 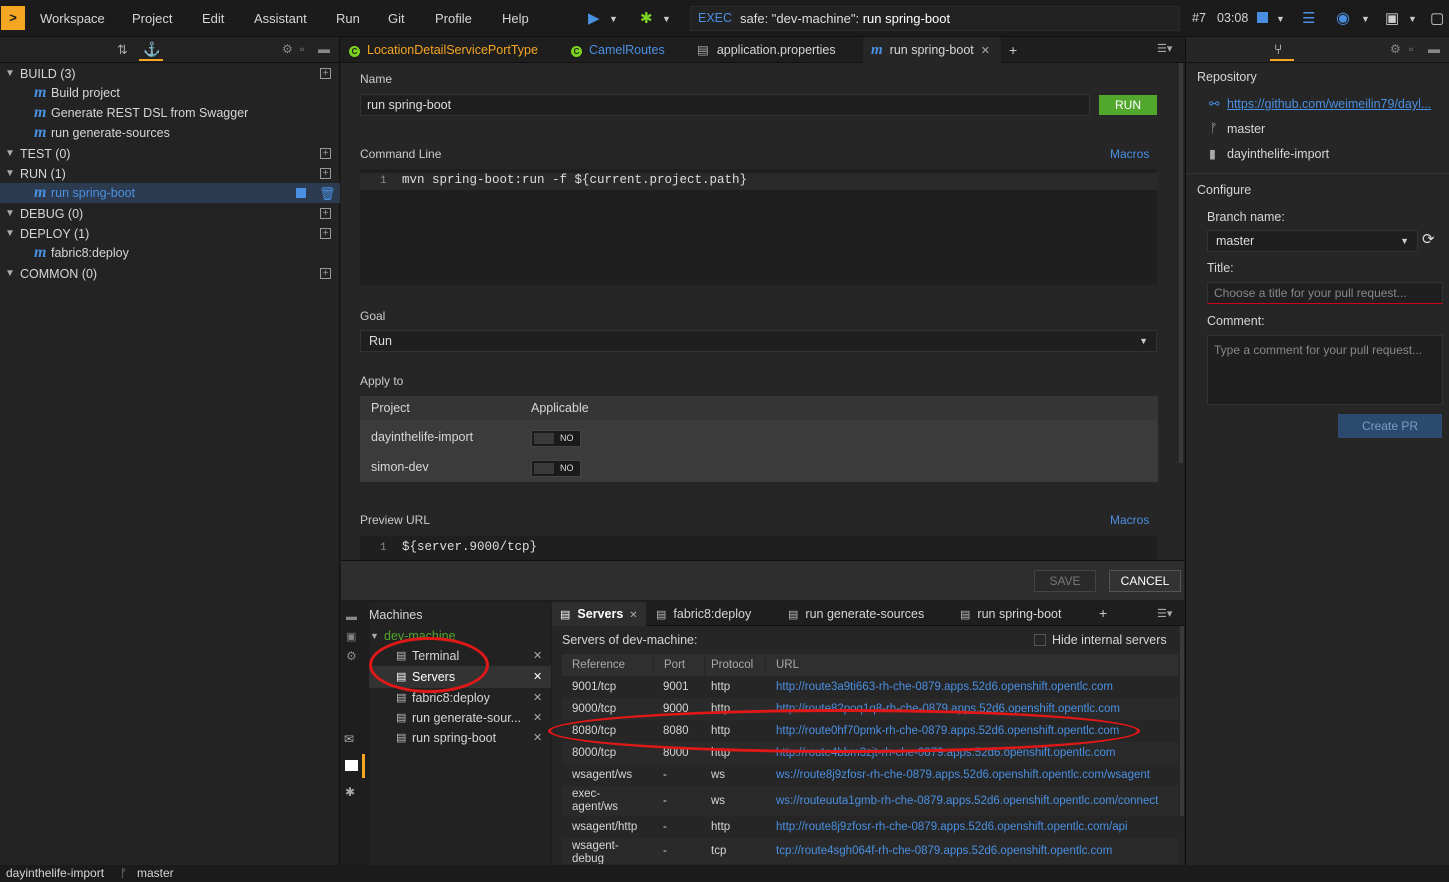 I want to click on menu-git: Git, so click(x=396, y=18).